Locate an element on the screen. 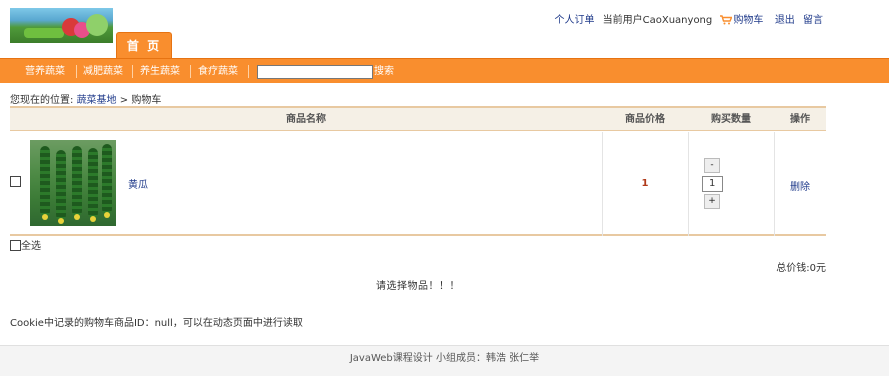 The width and height of the screenshot is (889, 376). top-links: 个人订单 当前用户CaoXuanyong 购物车 退出 留言 is located at coordinates (688, 18).